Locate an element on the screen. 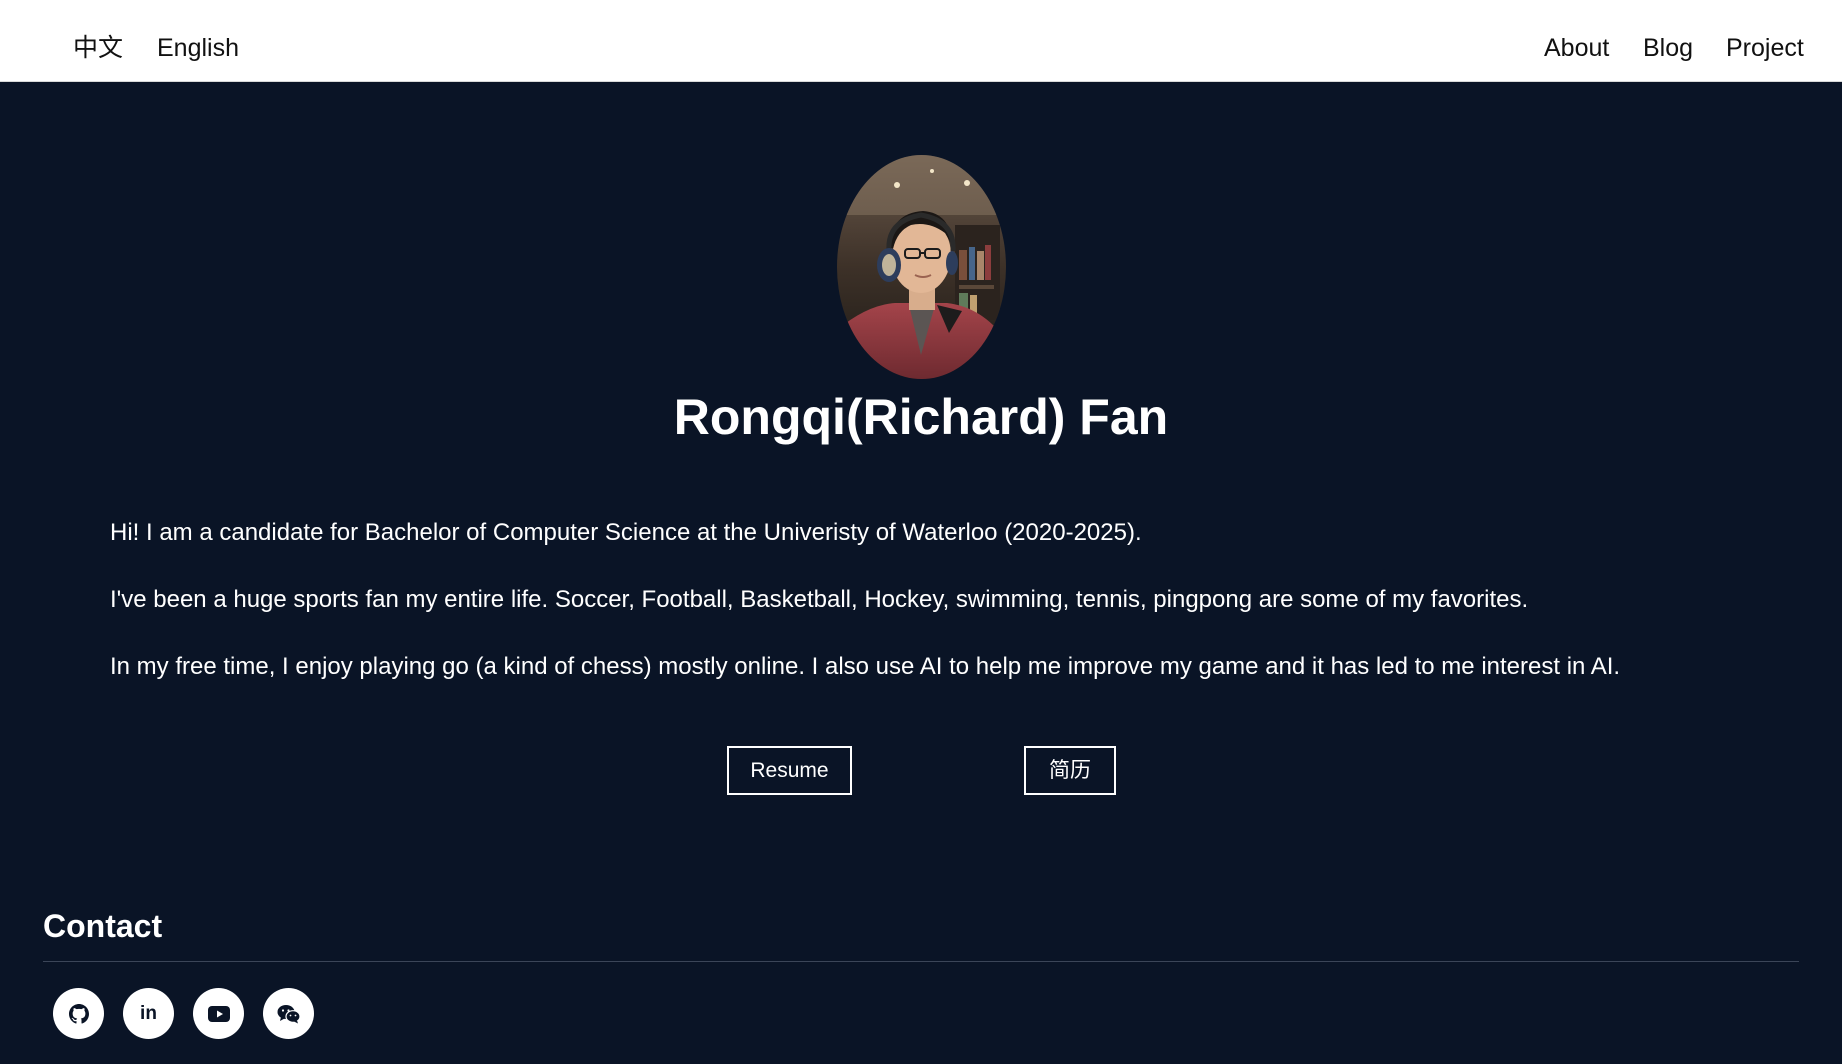 The width and height of the screenshot is (1842, 1064). top-navbar: 中文 English About Blog Project is located at coordinates (921, 41).